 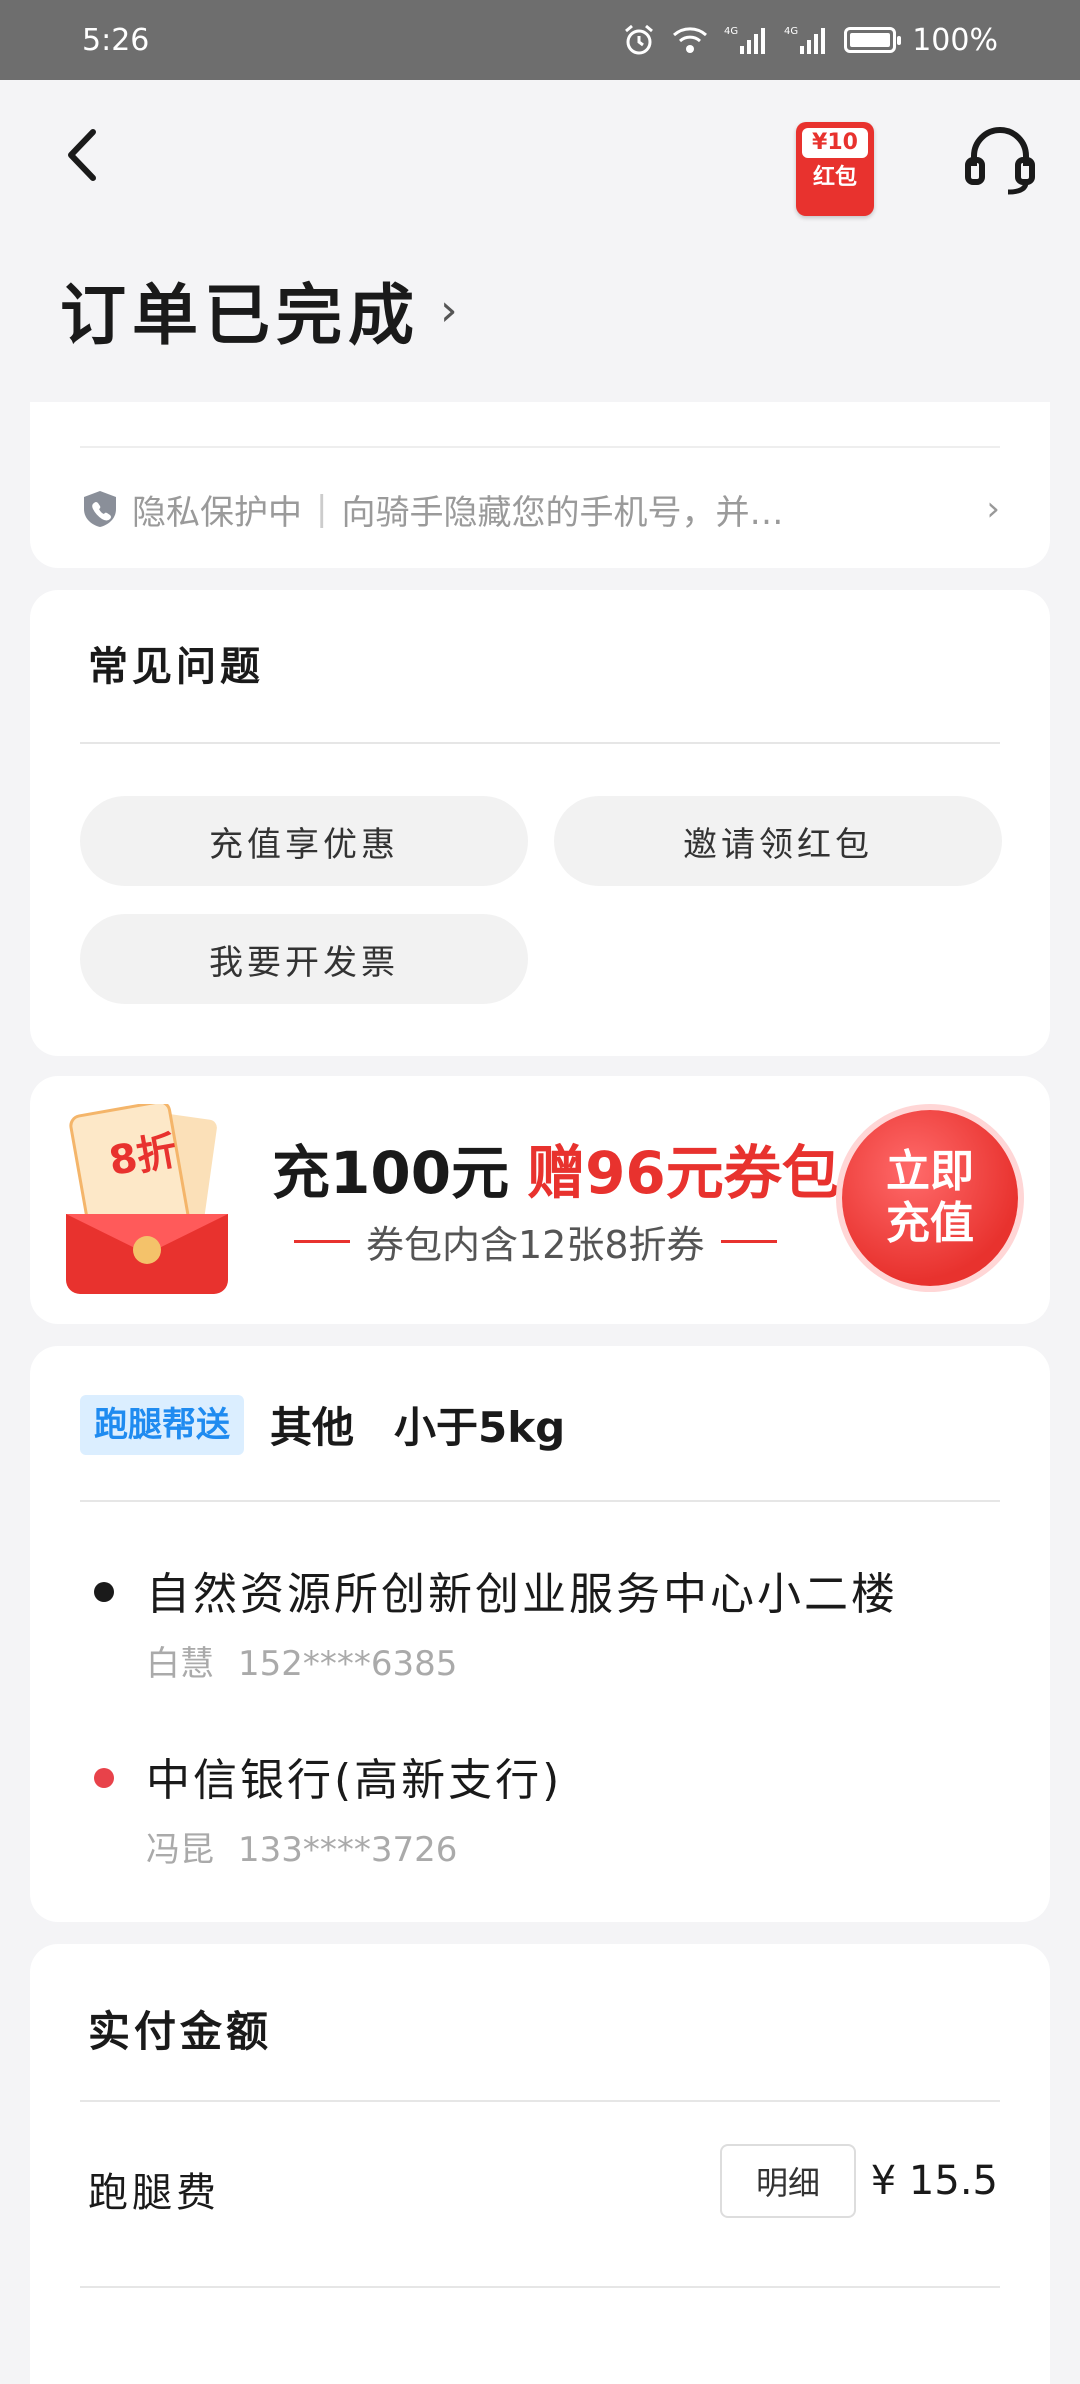 I want to click on pickup-person: 白慧, so click(x=180, y=1664).